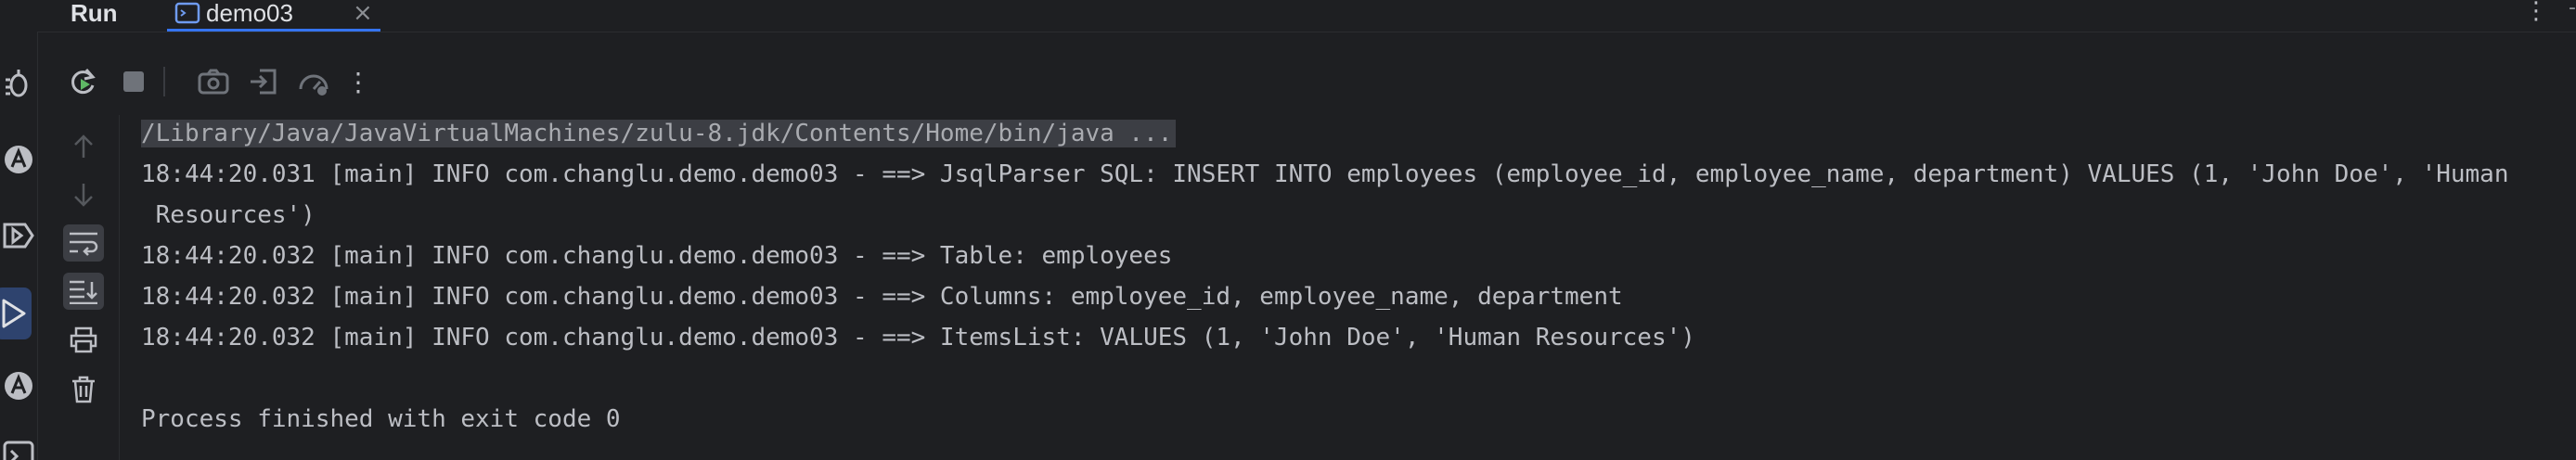  I want to click on soft-wrap-icon, so click(84, 243).